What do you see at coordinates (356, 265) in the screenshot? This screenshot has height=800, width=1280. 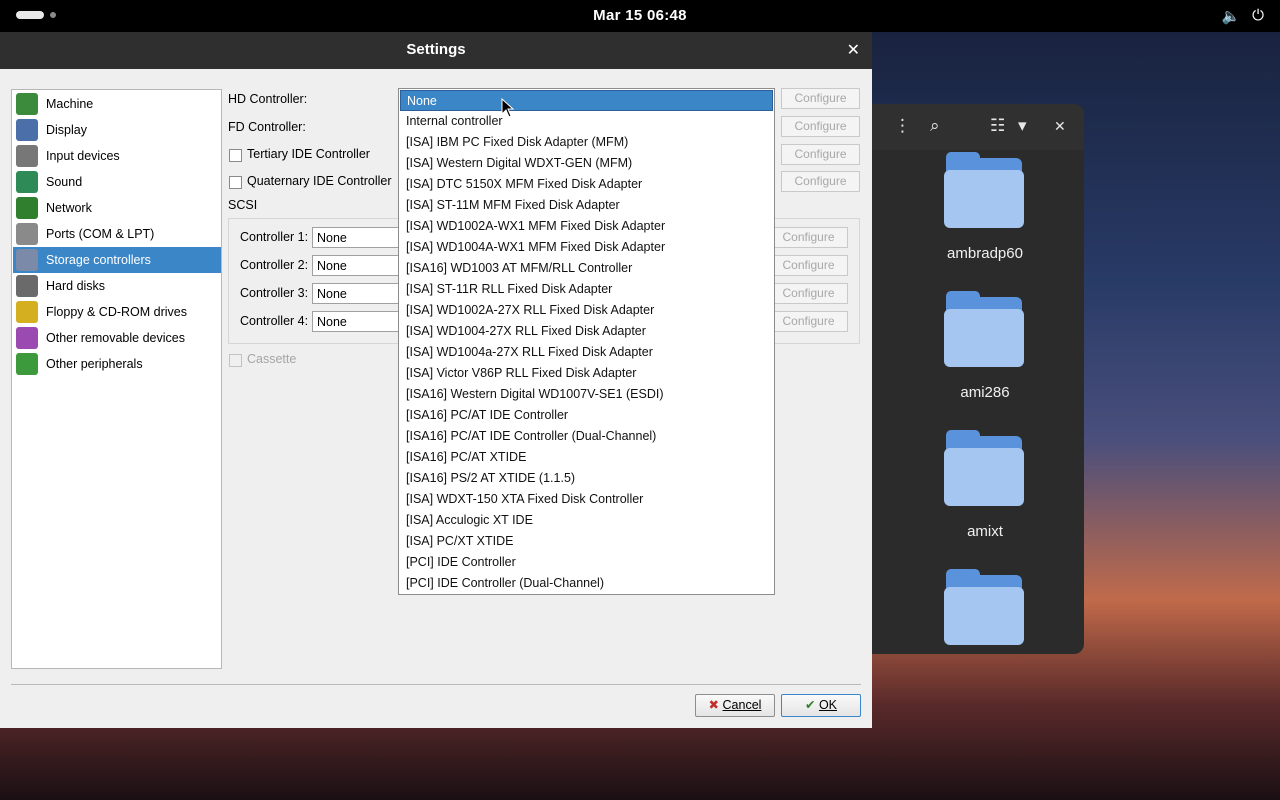 I see `scsi-controller-2-select: None` at bounding box center [356, 265].